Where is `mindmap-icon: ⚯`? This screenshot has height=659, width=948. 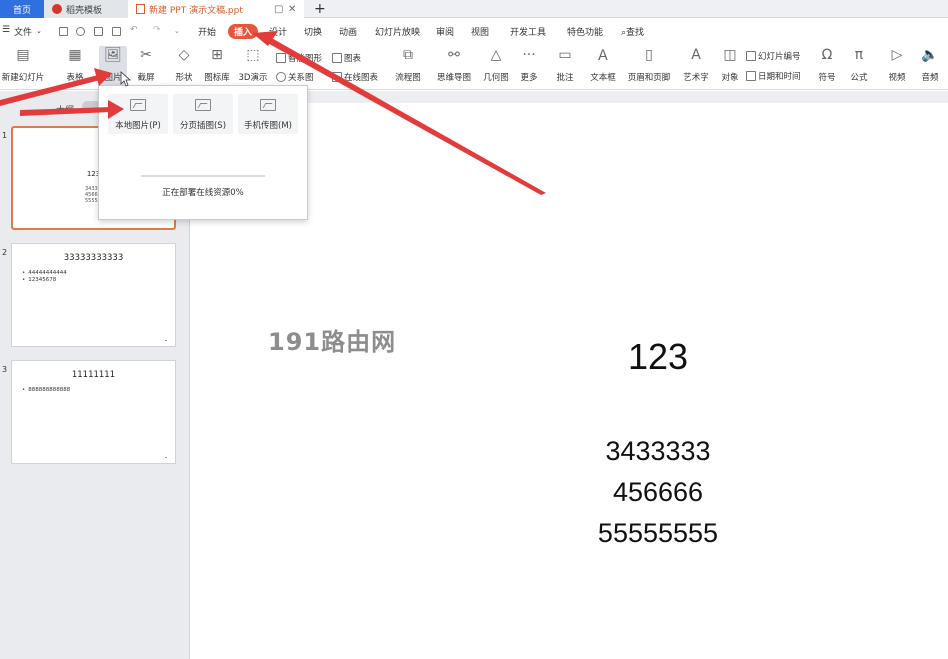
mindmap-icon: ⚯ is located at coordinates (454, 55).